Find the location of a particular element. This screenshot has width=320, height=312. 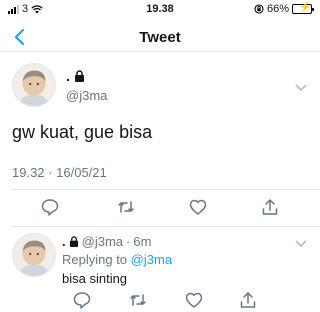

nav-bar: Tweet is located at coordinates (160, 37).